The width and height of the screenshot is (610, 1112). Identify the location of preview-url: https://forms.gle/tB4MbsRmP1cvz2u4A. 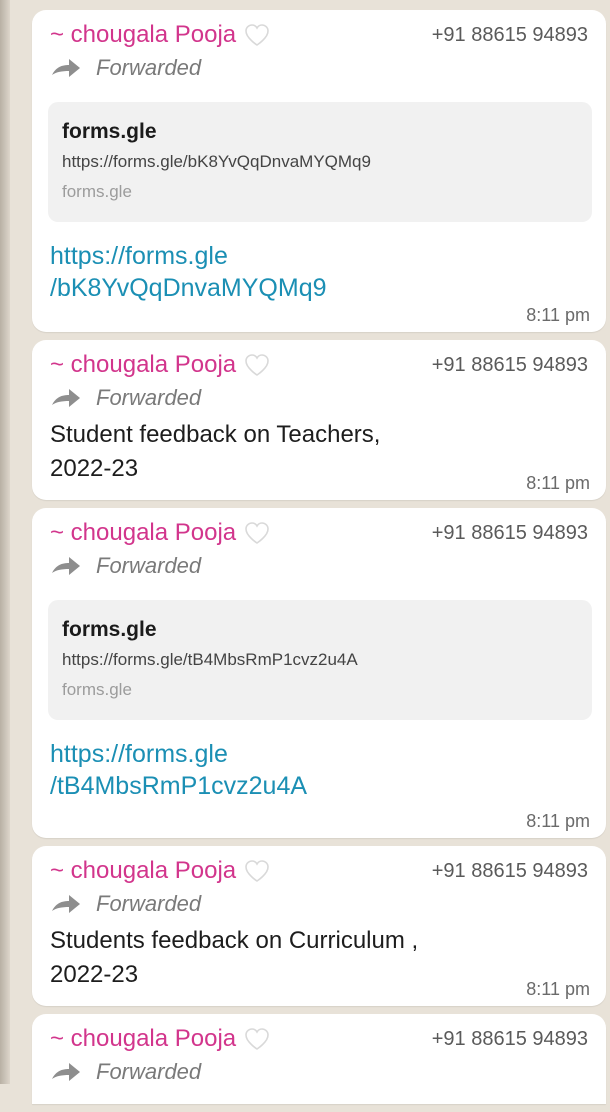
(210, 659).